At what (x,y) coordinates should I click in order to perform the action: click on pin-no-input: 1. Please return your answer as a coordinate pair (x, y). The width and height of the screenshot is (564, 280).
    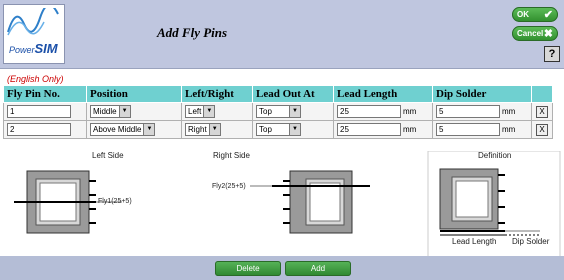
    Looking at the image, I should click on (39, 111).